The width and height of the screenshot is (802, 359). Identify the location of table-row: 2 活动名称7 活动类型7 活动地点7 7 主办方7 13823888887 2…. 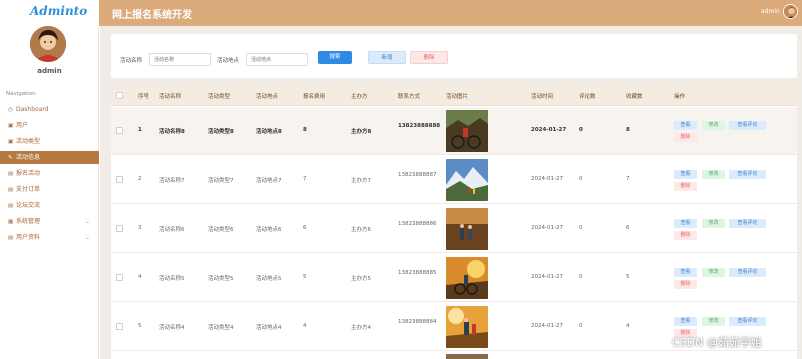
(454, 180).